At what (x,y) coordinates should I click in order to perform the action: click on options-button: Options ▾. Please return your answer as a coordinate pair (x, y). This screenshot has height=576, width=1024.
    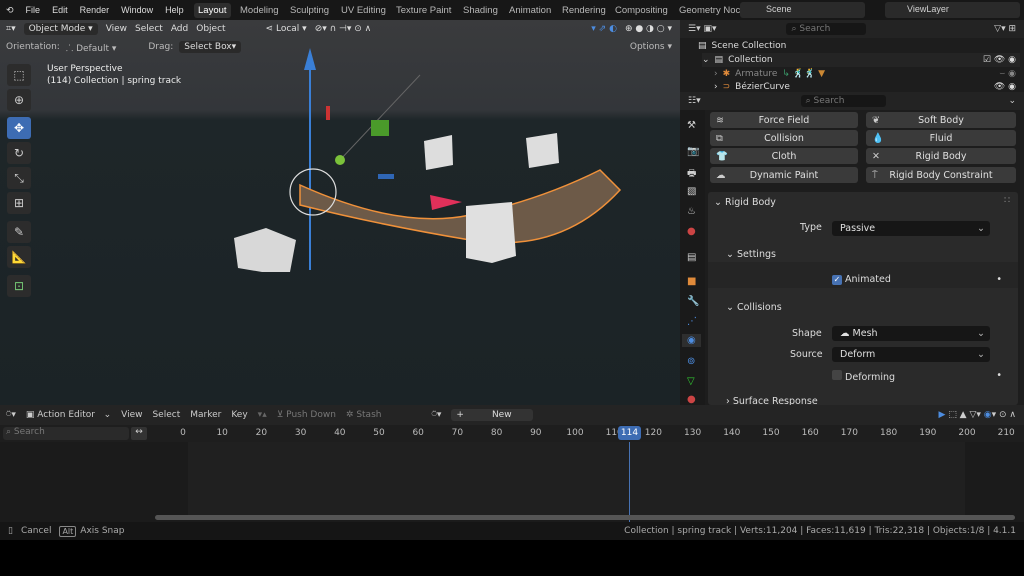
    Looking at the image, I should click on (655, 47).